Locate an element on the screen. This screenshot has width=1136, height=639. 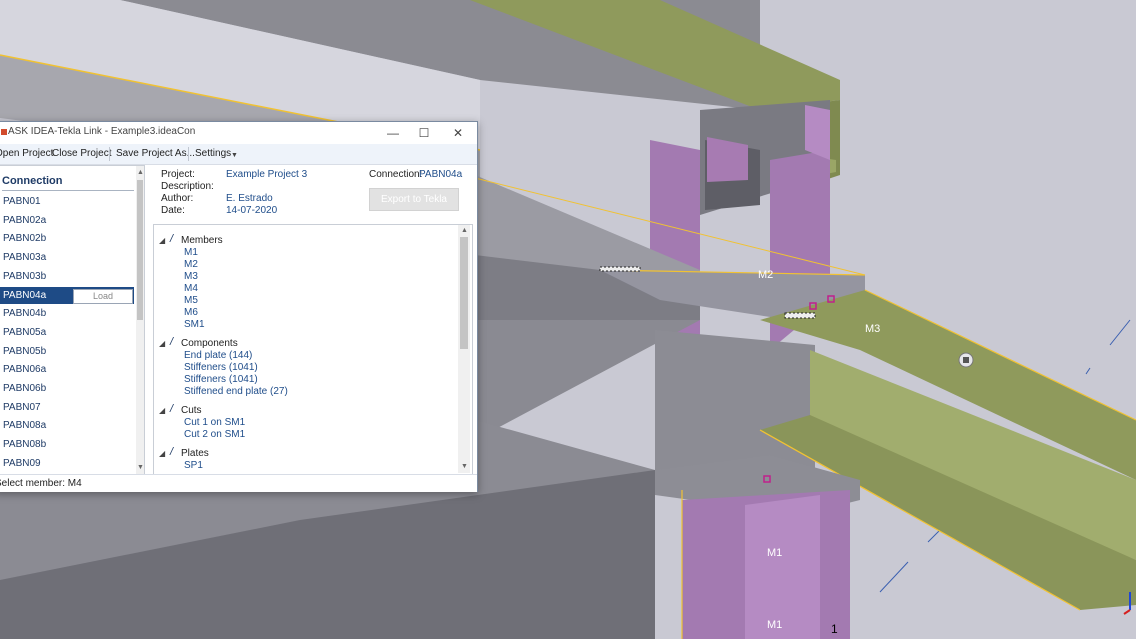
list-item: PABN09 is located at coordinates (67, 463).